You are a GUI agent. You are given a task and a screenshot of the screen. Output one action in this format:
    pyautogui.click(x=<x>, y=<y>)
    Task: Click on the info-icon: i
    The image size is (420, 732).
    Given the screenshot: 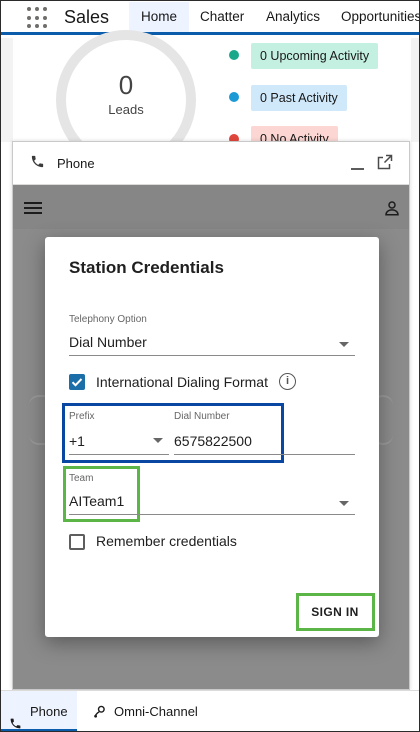 What is the action you would take?
    pyautogui.click(x=287, y=381)
    